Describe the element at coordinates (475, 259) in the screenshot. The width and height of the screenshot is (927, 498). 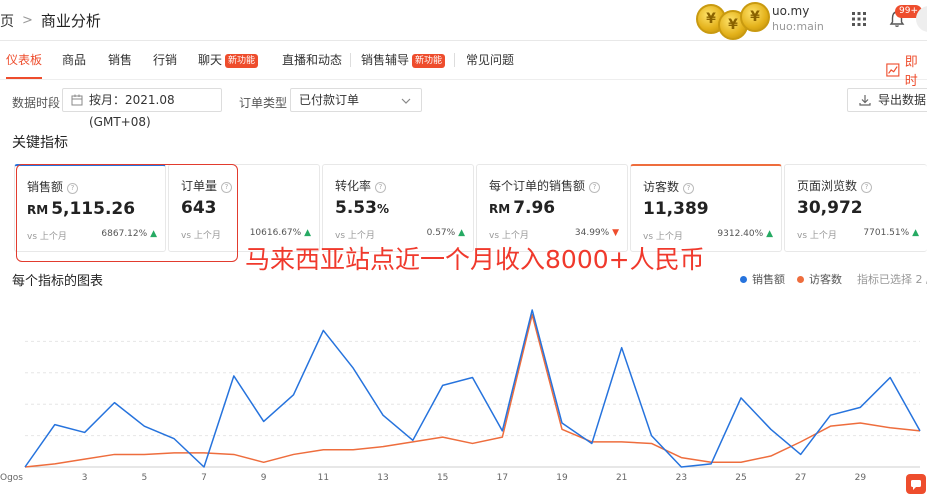
I see `annotation-overlay-text: 马来西亚站点近一个月收入8000+人民币` at that location.